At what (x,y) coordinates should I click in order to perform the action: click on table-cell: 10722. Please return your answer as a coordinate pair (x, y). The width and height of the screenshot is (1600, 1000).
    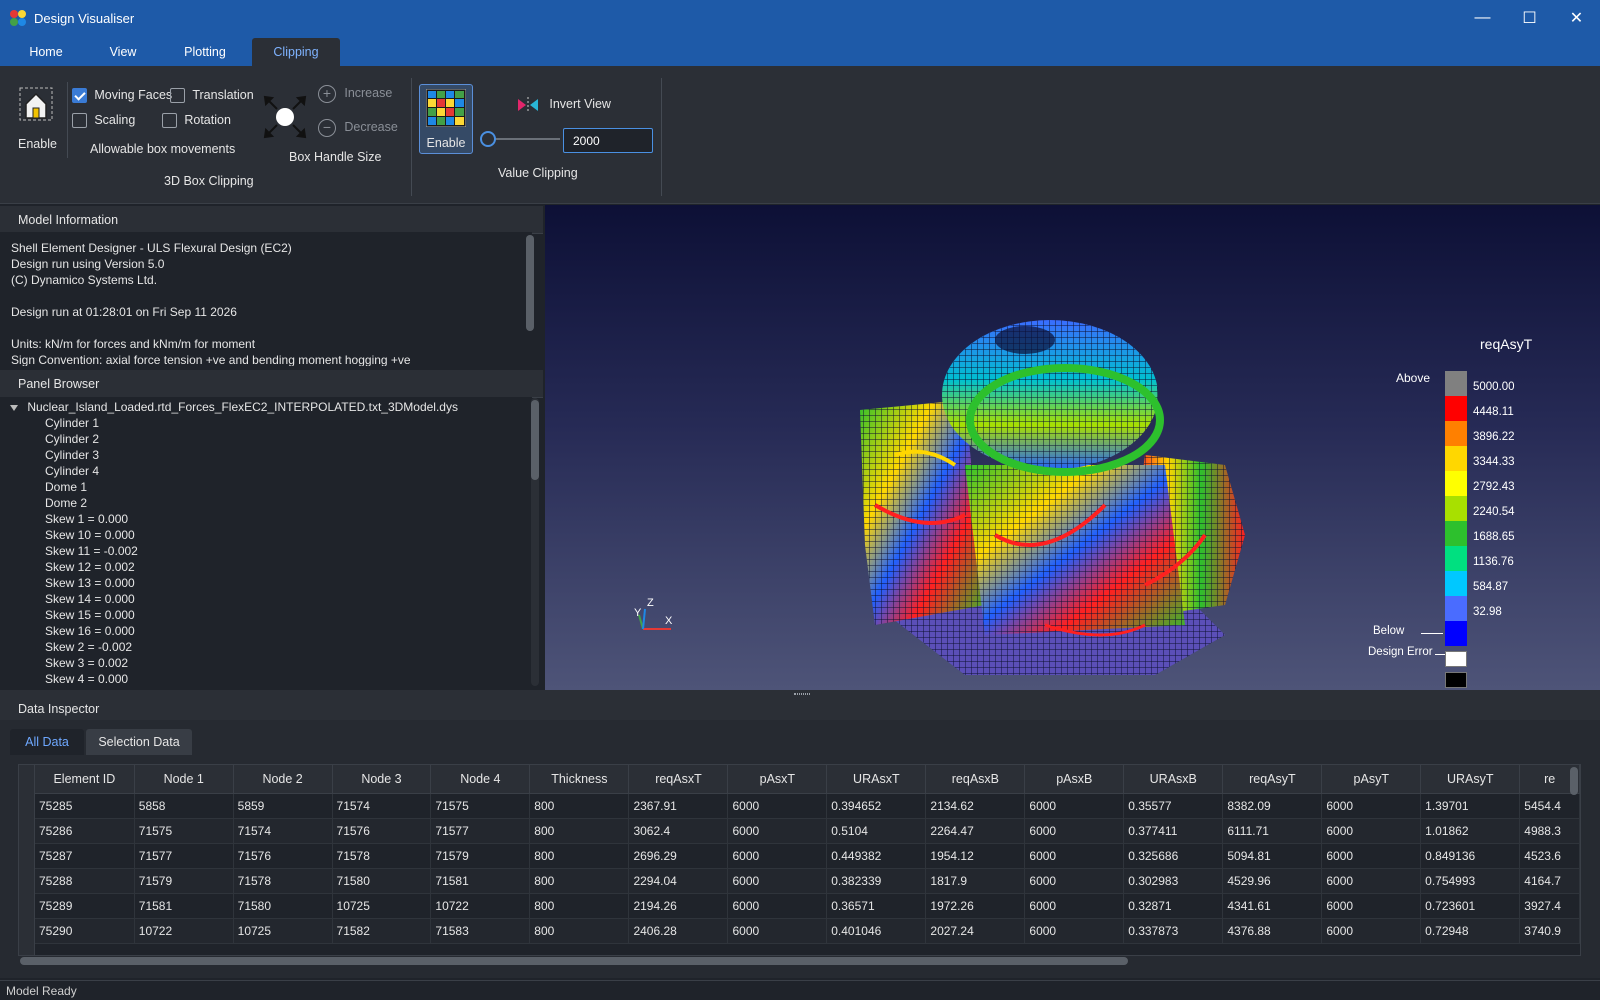
    Looking at the image, I should click on (184, 931).